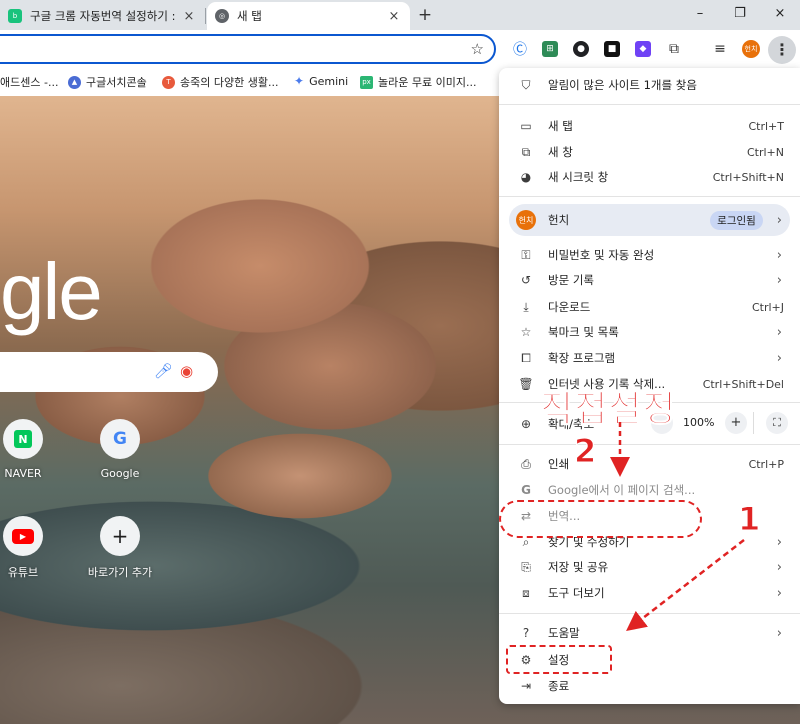 The width and height of the screenshot is (800, 724). I want to click on download-icon: ⤓, so click(526, 306).